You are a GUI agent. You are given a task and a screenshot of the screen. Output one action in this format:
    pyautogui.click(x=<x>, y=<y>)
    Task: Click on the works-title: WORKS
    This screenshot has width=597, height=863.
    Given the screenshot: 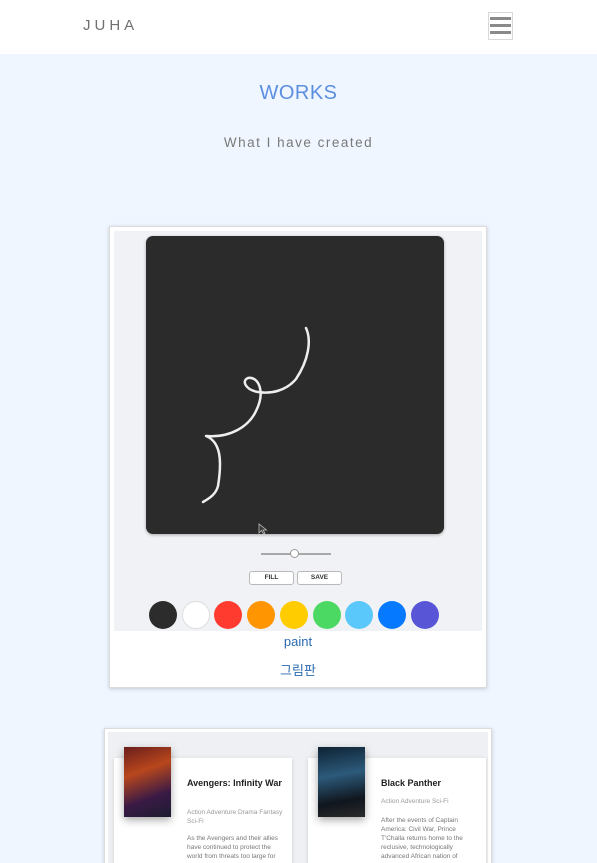 What is the action you would take?
    pyautogui.click(x=298, y=93)
    